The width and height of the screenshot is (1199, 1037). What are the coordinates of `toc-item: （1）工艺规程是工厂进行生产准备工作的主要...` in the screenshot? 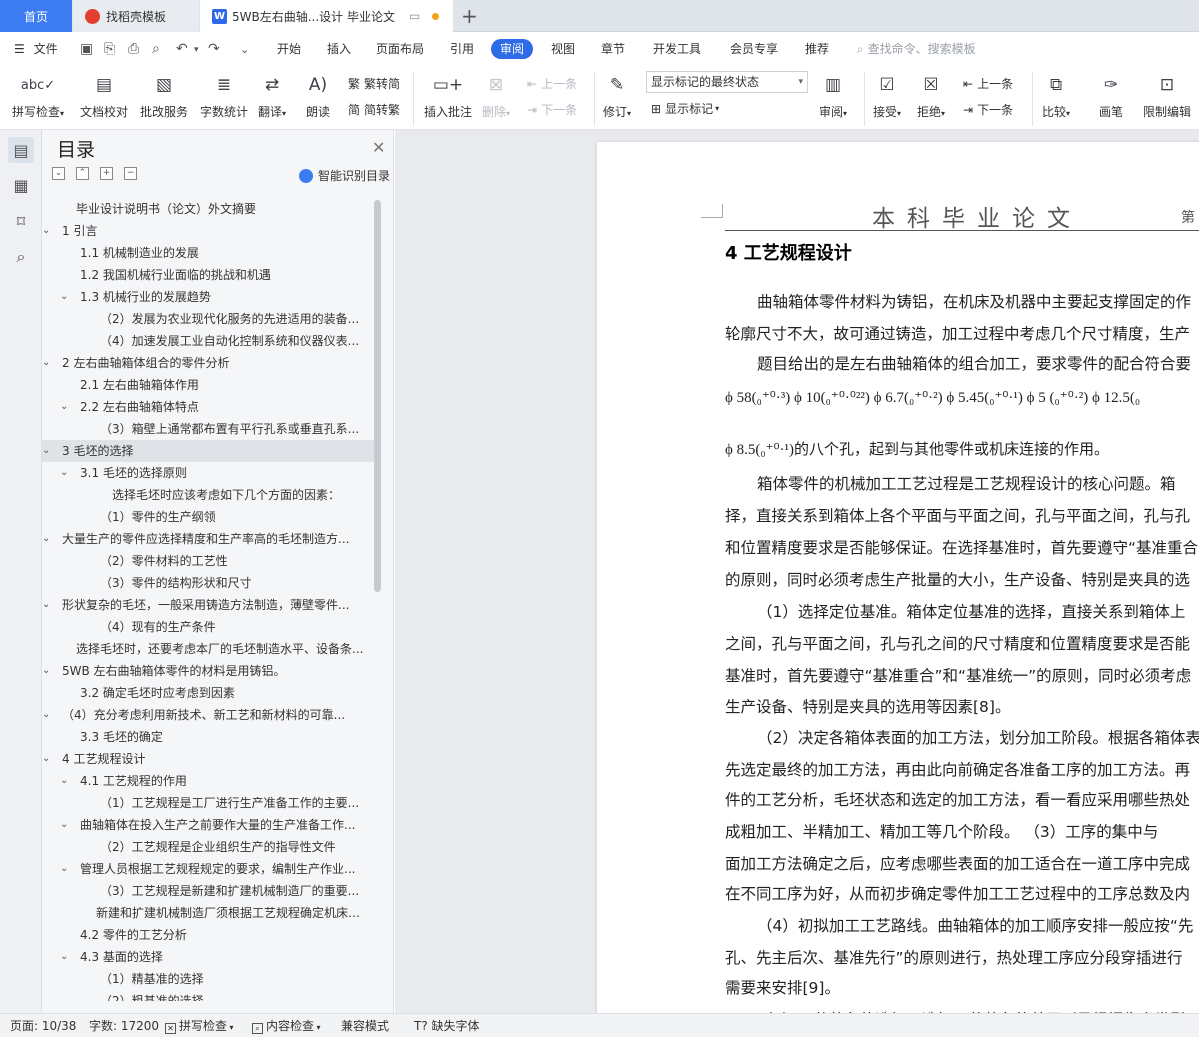 It's located at (208, 803).